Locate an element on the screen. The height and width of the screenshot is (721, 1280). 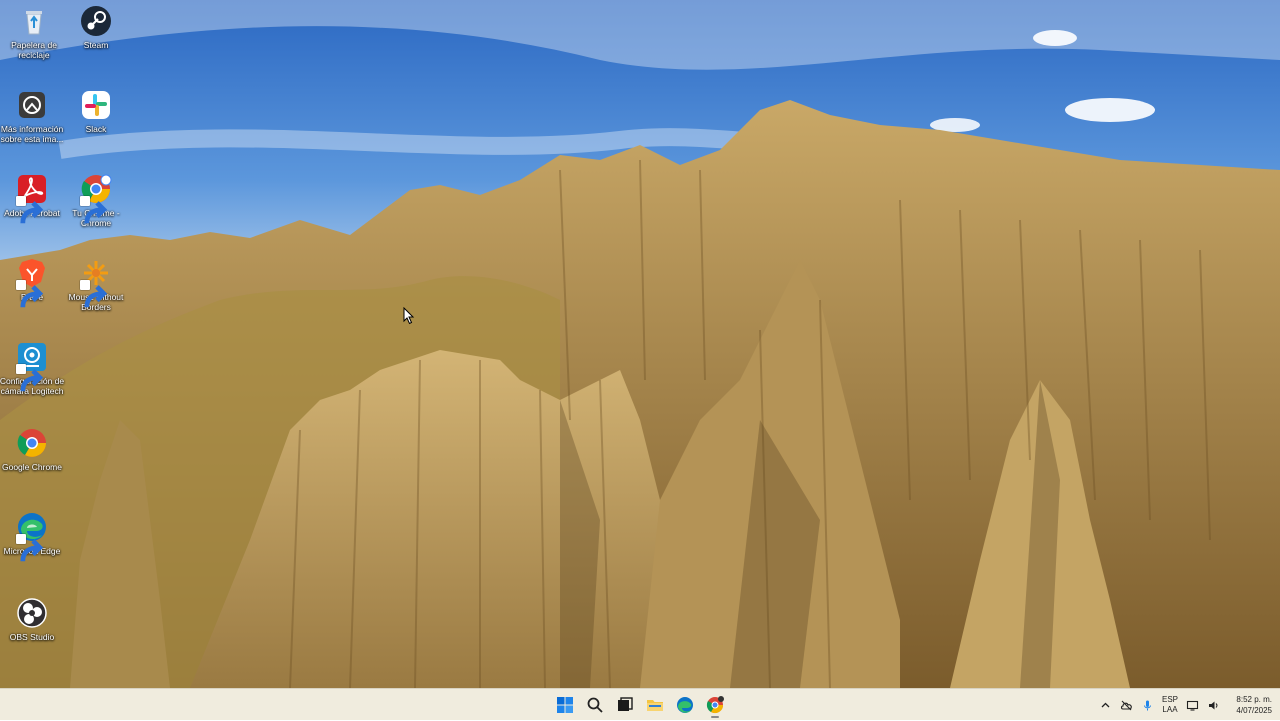
desktop-icon-brave: Brave is located at coordinates (33, 282).